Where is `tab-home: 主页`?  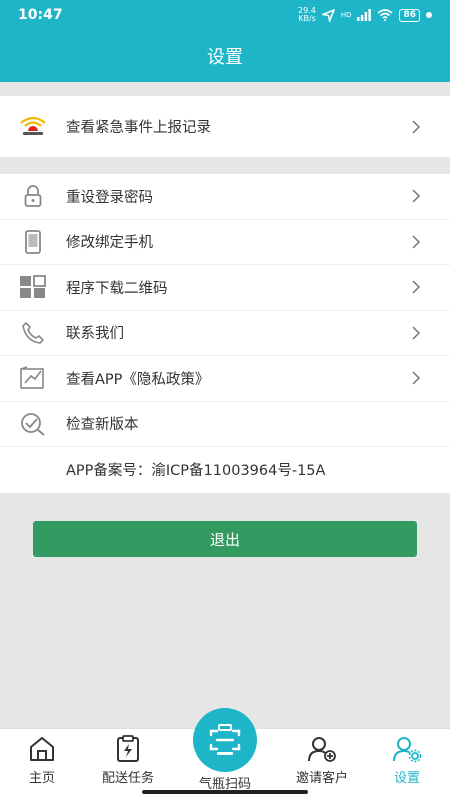 tab-home: 主页 is located at coordinates (42, 760).